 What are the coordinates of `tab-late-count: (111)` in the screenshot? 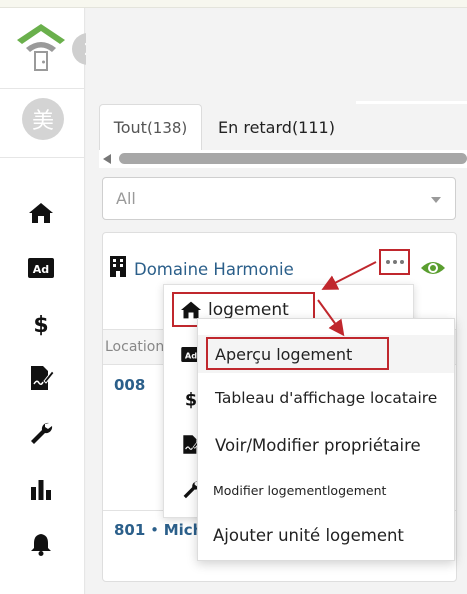 It's located at (313, 127).